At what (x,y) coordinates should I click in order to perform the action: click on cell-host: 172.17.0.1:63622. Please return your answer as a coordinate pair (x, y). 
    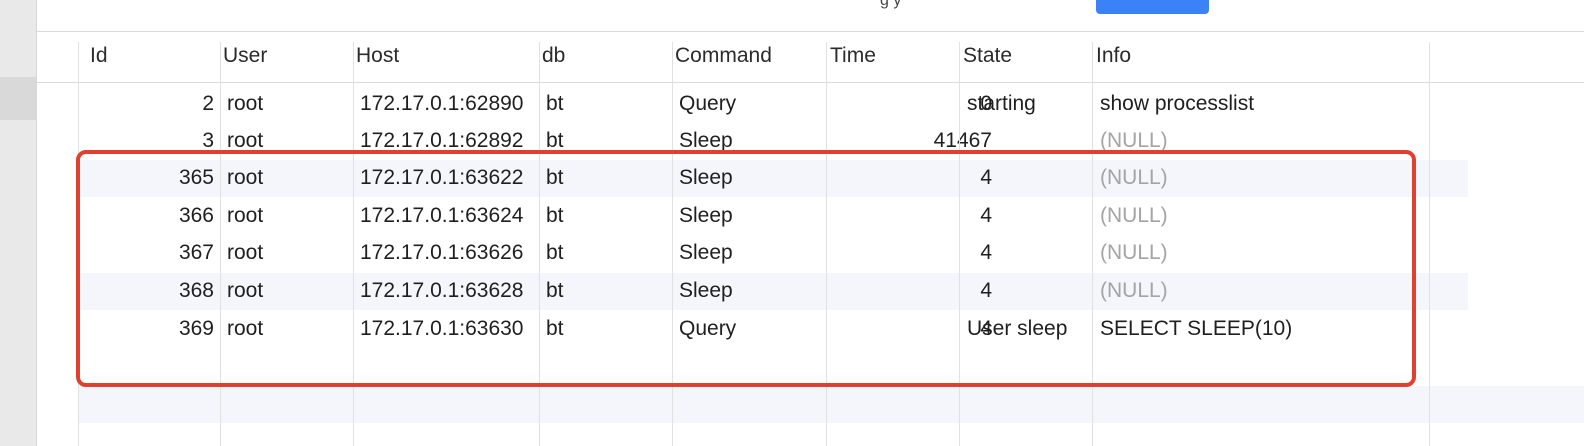
    Looking at the image, I should click on (442, 177).